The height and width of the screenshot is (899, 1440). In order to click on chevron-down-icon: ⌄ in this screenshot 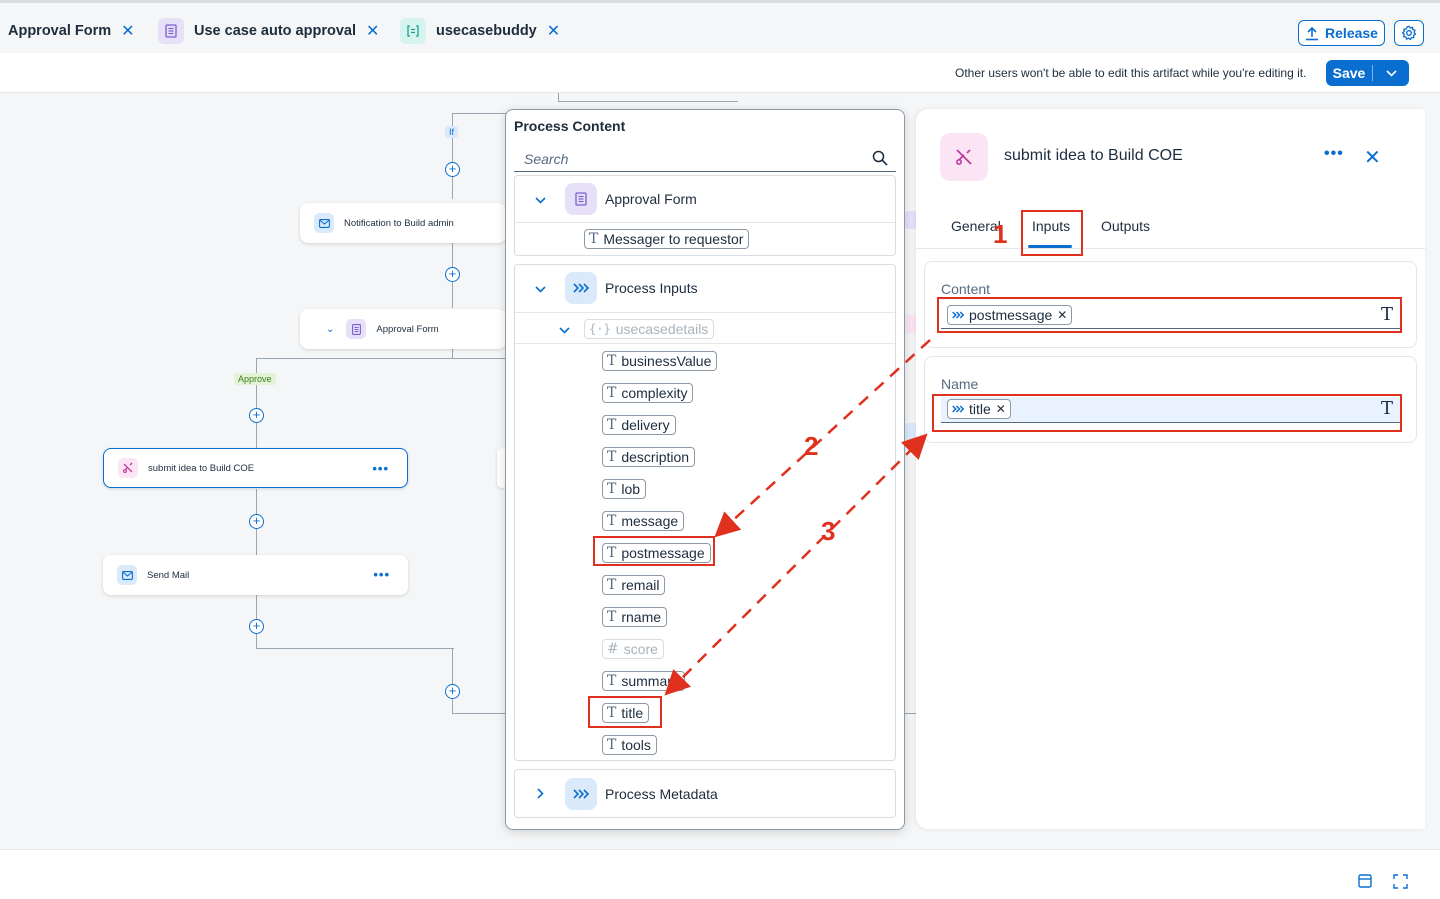, I will do `click(330, 329)`.